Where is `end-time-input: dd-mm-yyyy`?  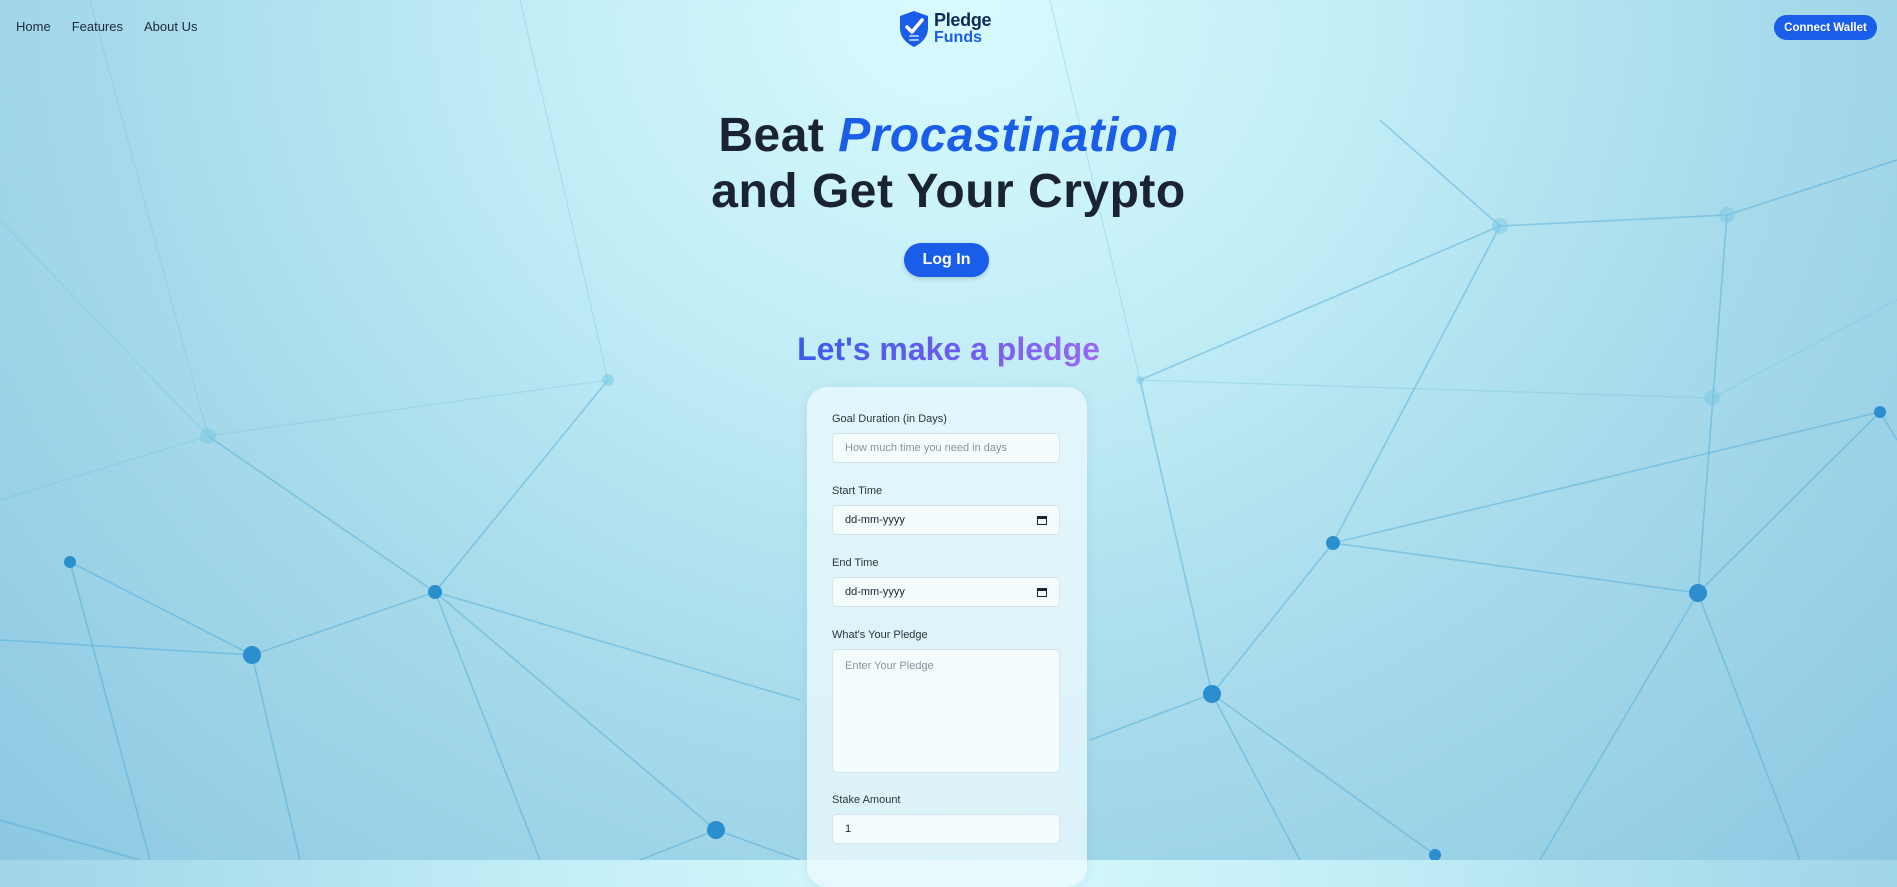 end-time-input: dd-mm-yyyy is located at coordinates (946, 592).